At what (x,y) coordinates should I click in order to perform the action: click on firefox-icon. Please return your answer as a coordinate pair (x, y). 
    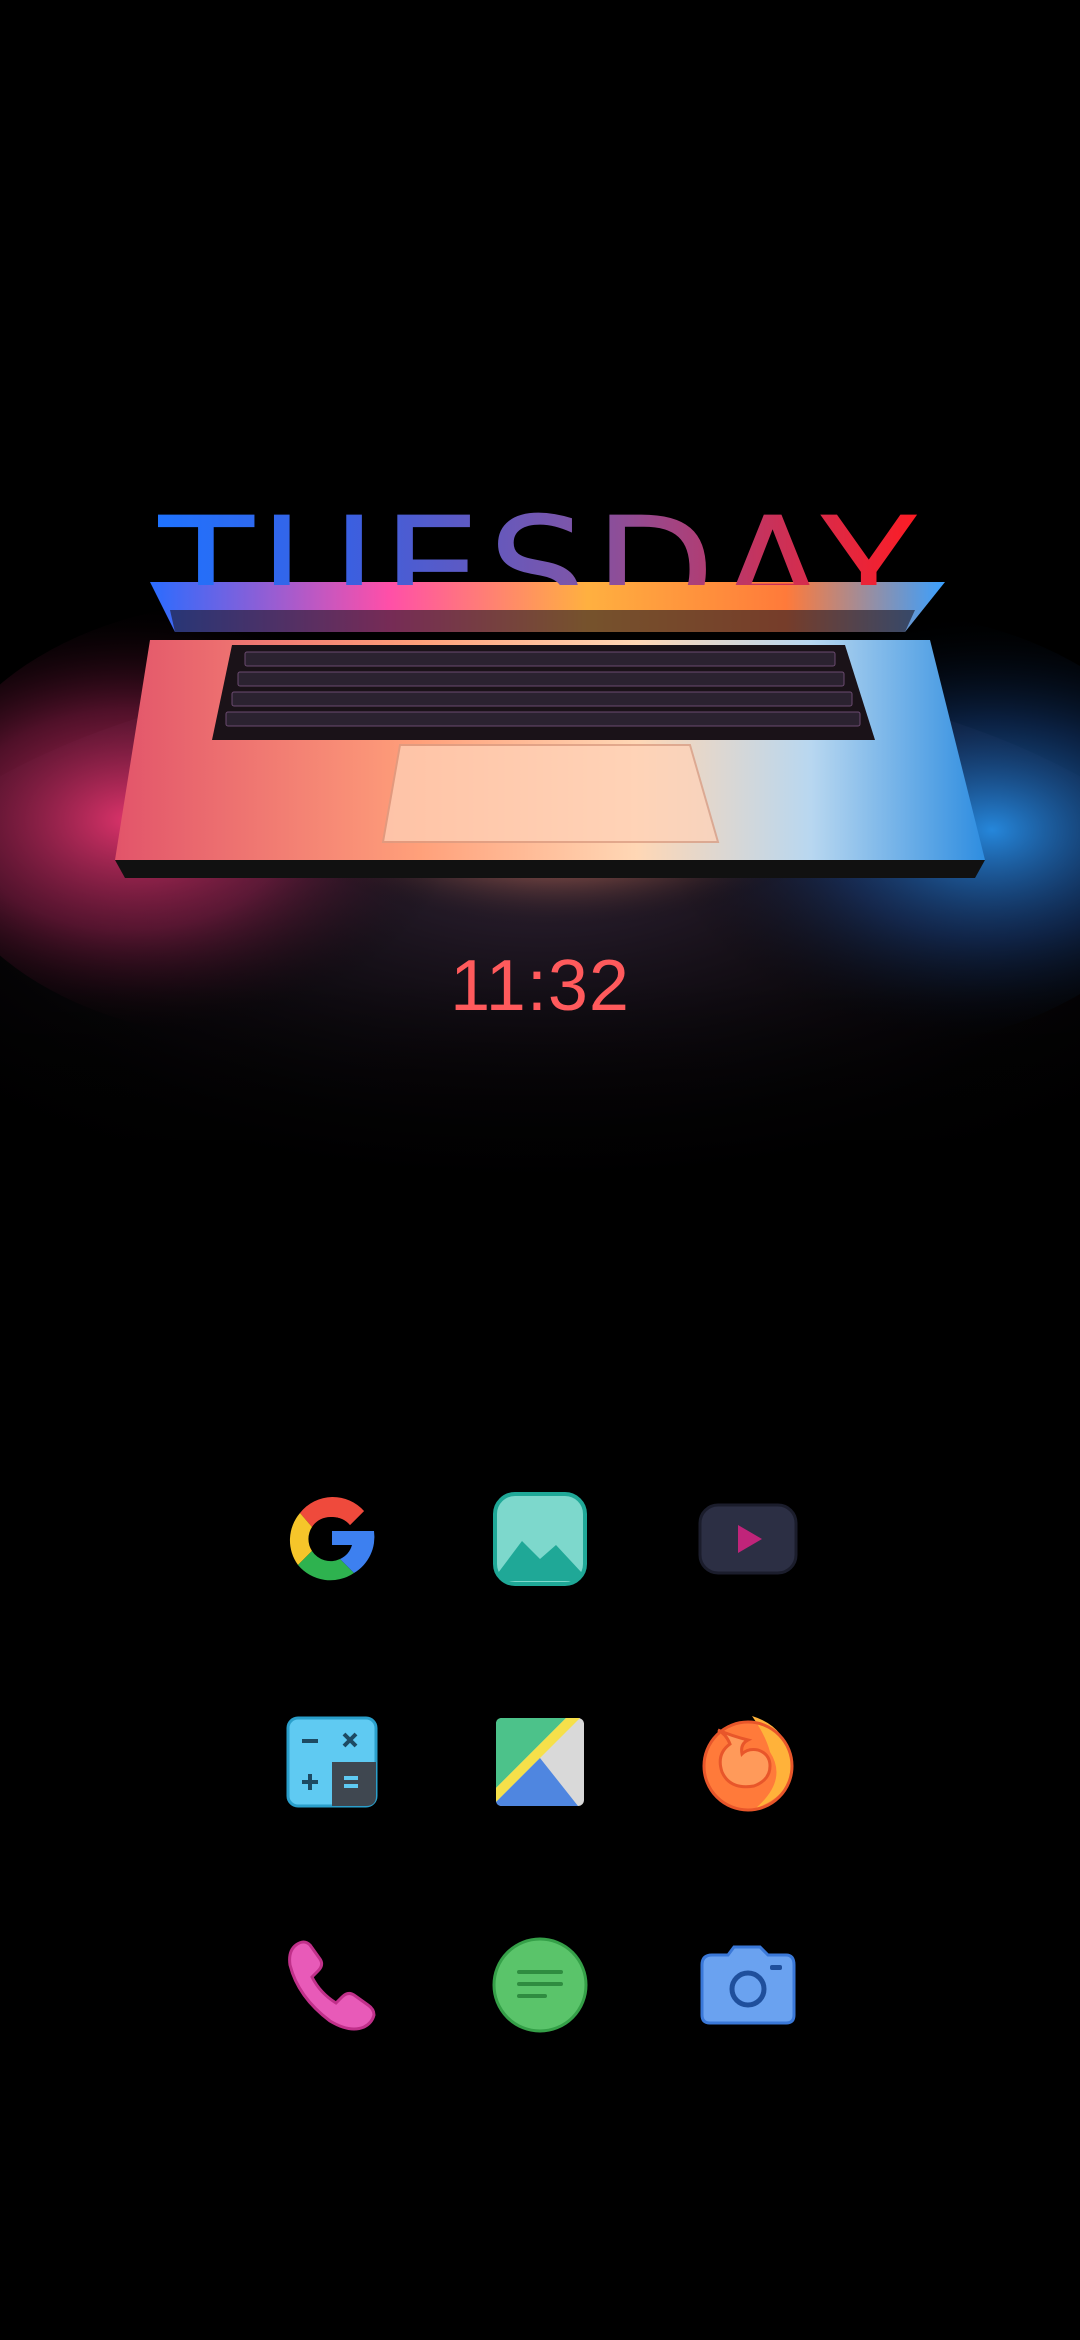
    Looking at the image, I should click on (748, 1762).